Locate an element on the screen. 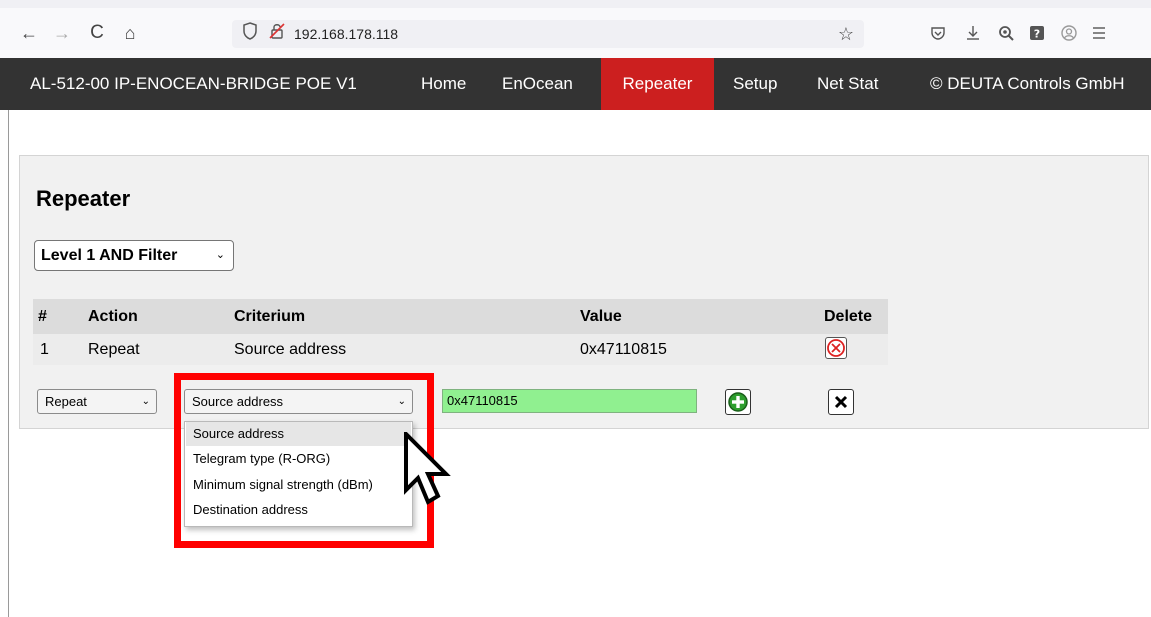 The width and height of the screenshot is (1151, 617). add-rule-button is located at coordinates (738, 402).